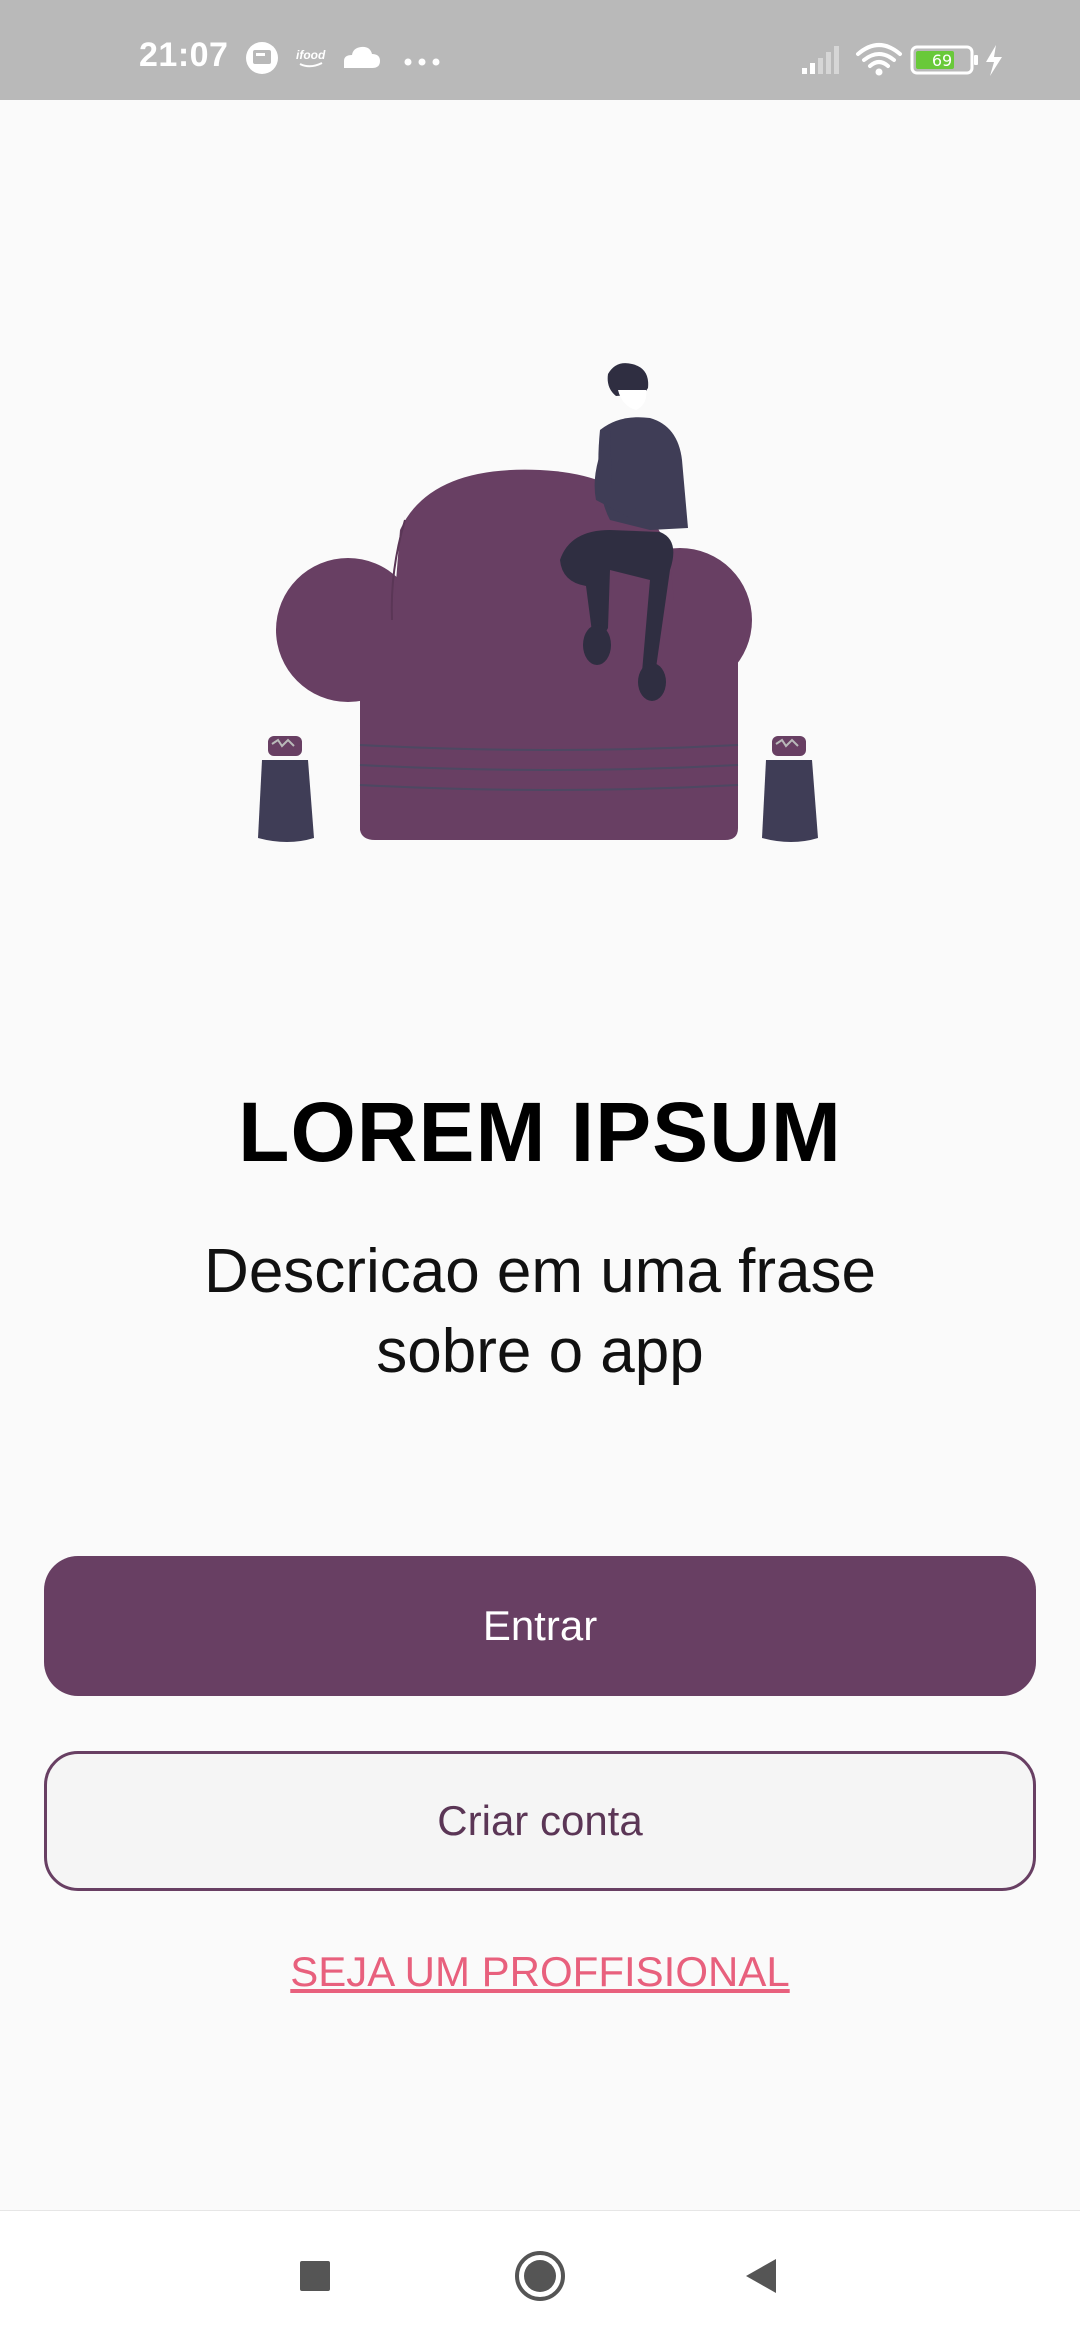  I want to click on back-icon, so click(761, 2276).